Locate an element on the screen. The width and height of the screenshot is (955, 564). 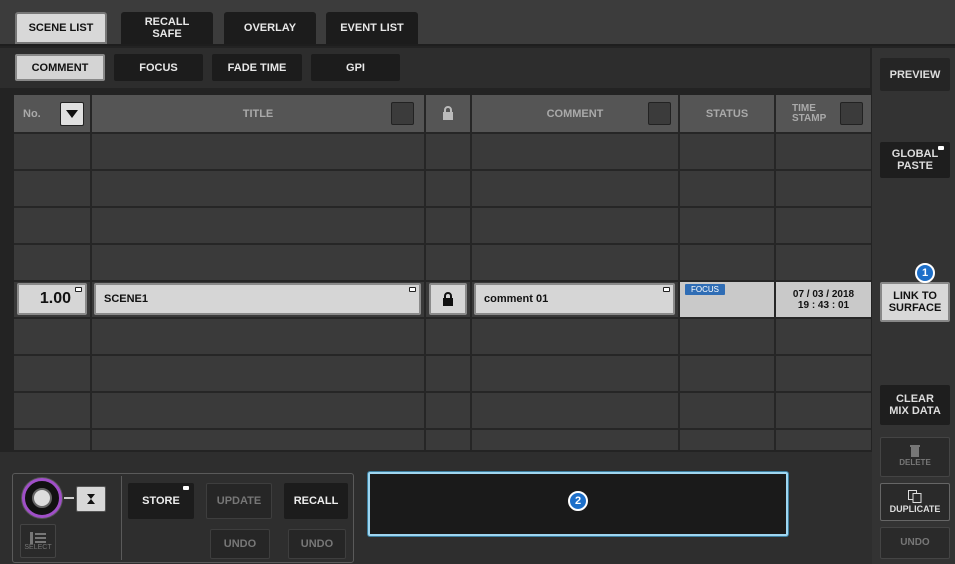
scene-comment: comment 01 is located at coordinates (516, 299).